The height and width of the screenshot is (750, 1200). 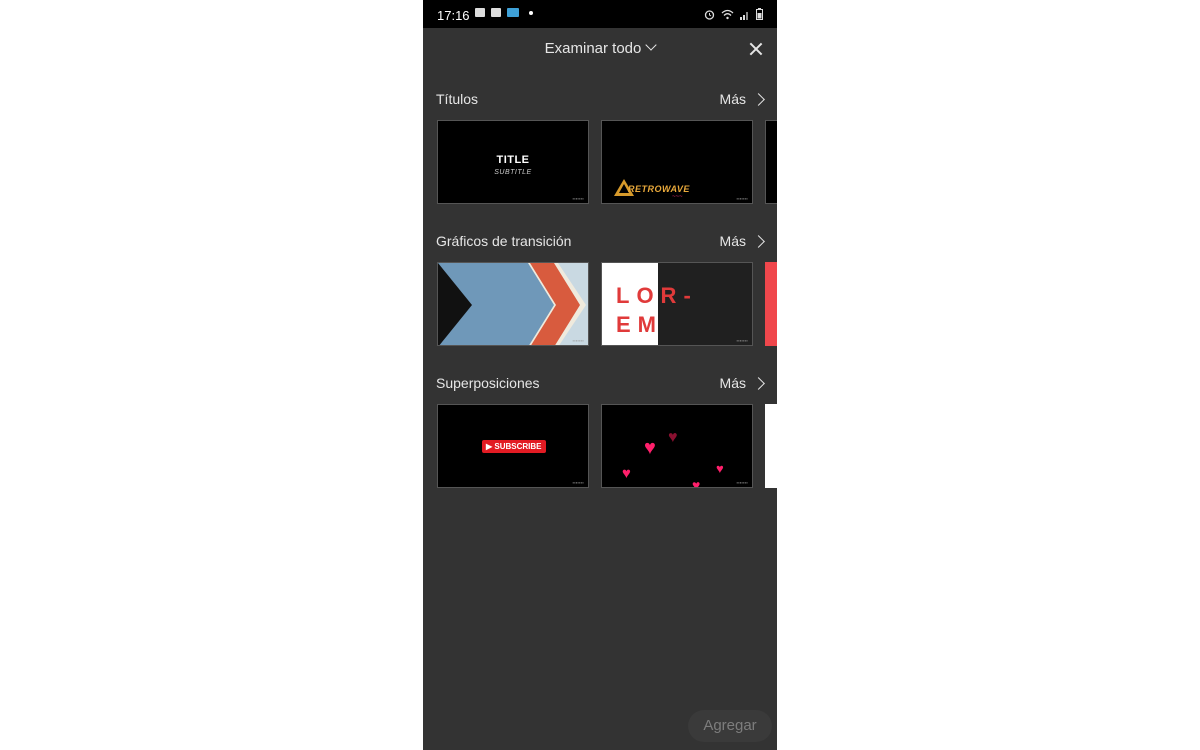 What do you see at coordinates (727, 15) in the screenshot?
I see `wifi-icon` at bounding box center [727, 15].